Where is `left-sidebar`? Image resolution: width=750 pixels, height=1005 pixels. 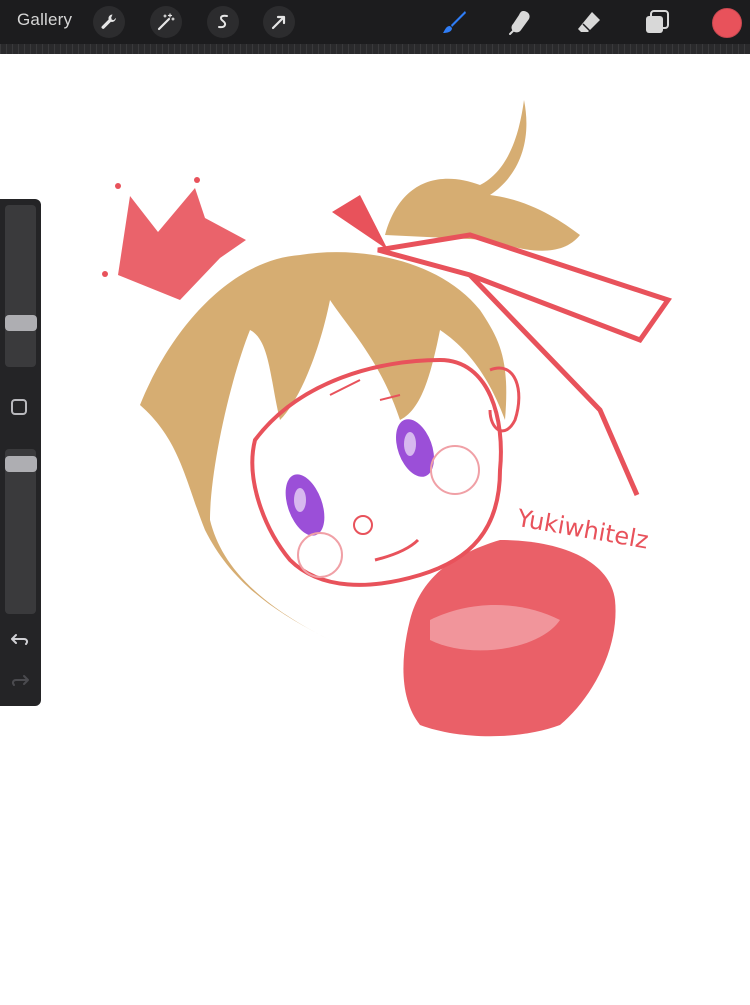
left-sidebar is located at coordinates (20, 452).